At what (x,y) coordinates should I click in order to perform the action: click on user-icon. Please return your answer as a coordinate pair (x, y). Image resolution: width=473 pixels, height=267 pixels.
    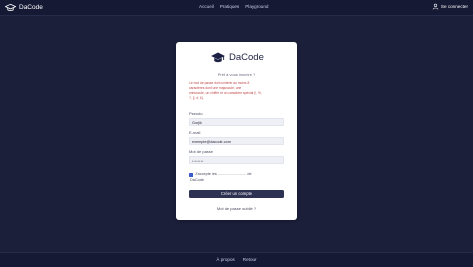
    Looking at the image, I should click on (435, 6).